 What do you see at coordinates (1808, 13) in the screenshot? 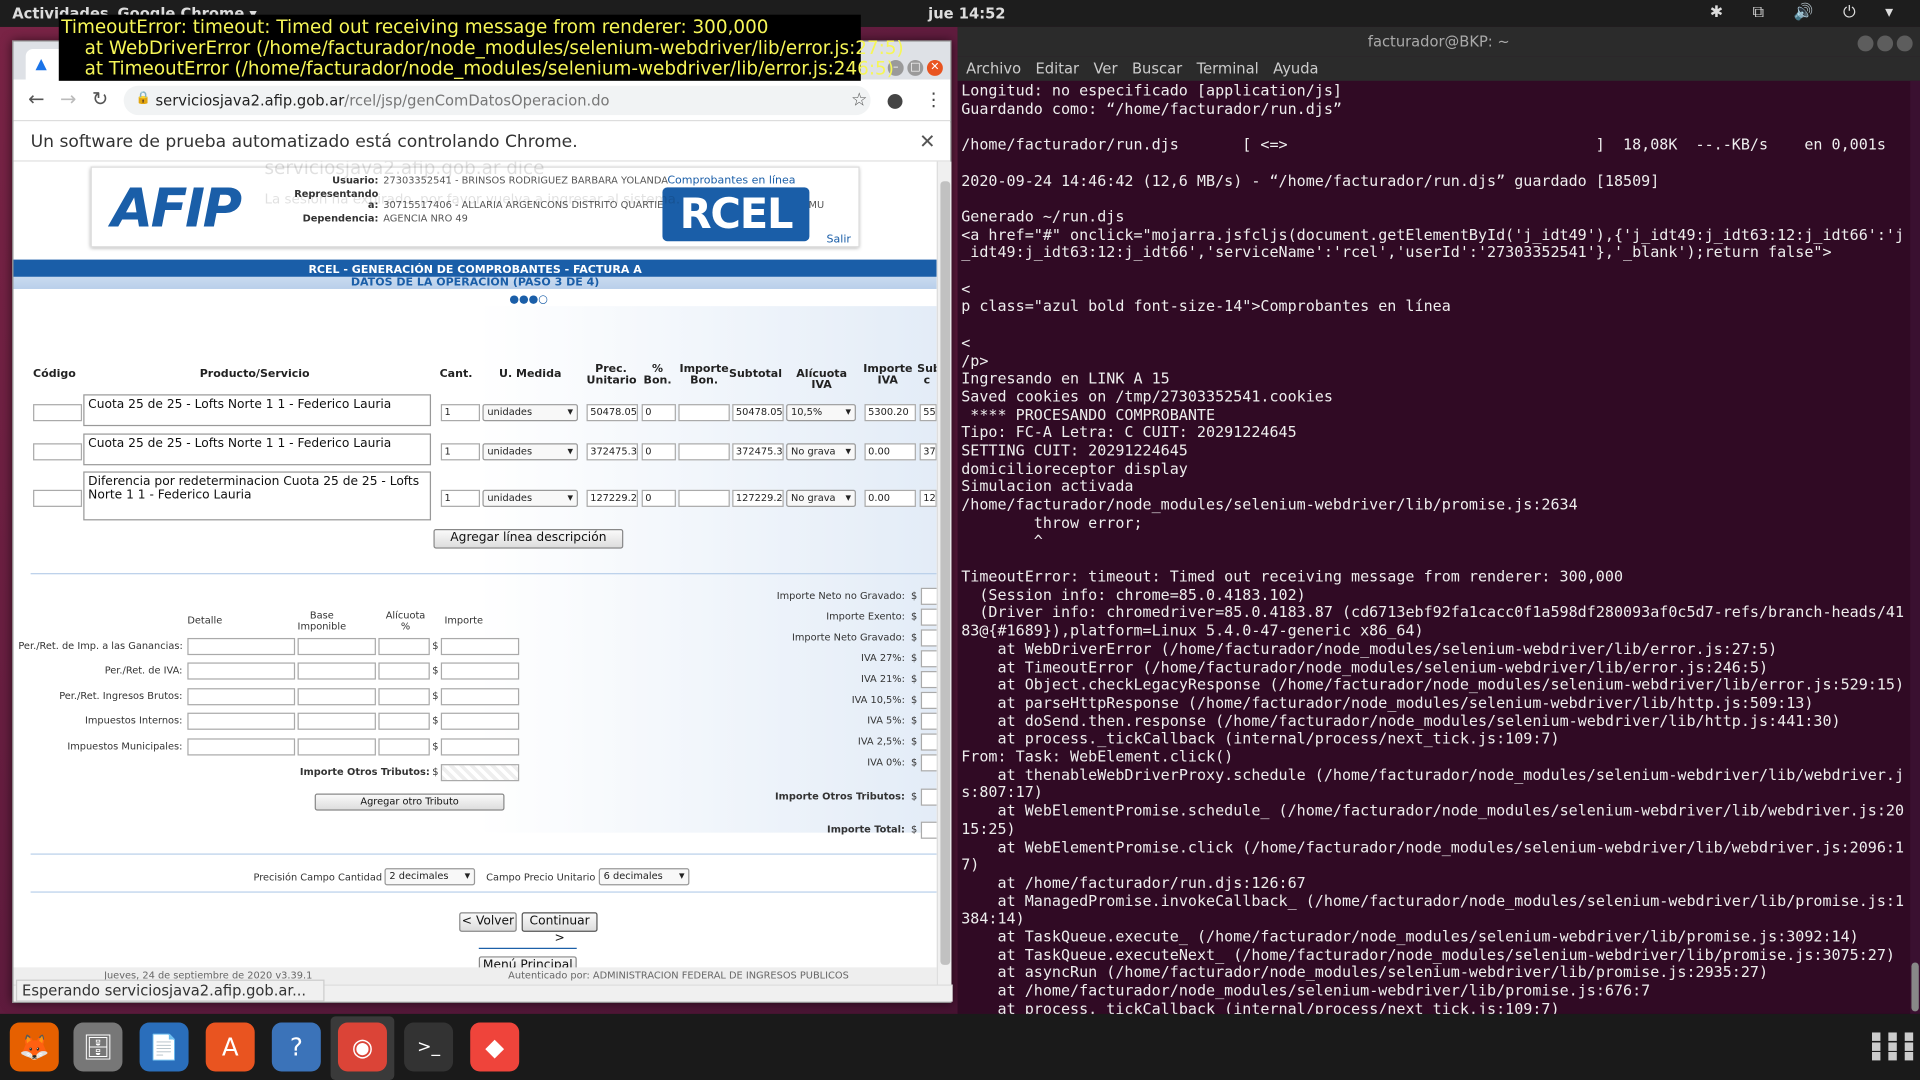
I see `system-tray: ✱ ⧉ 🔊 ⏻ ▾` at bounding box center [1808, 13].